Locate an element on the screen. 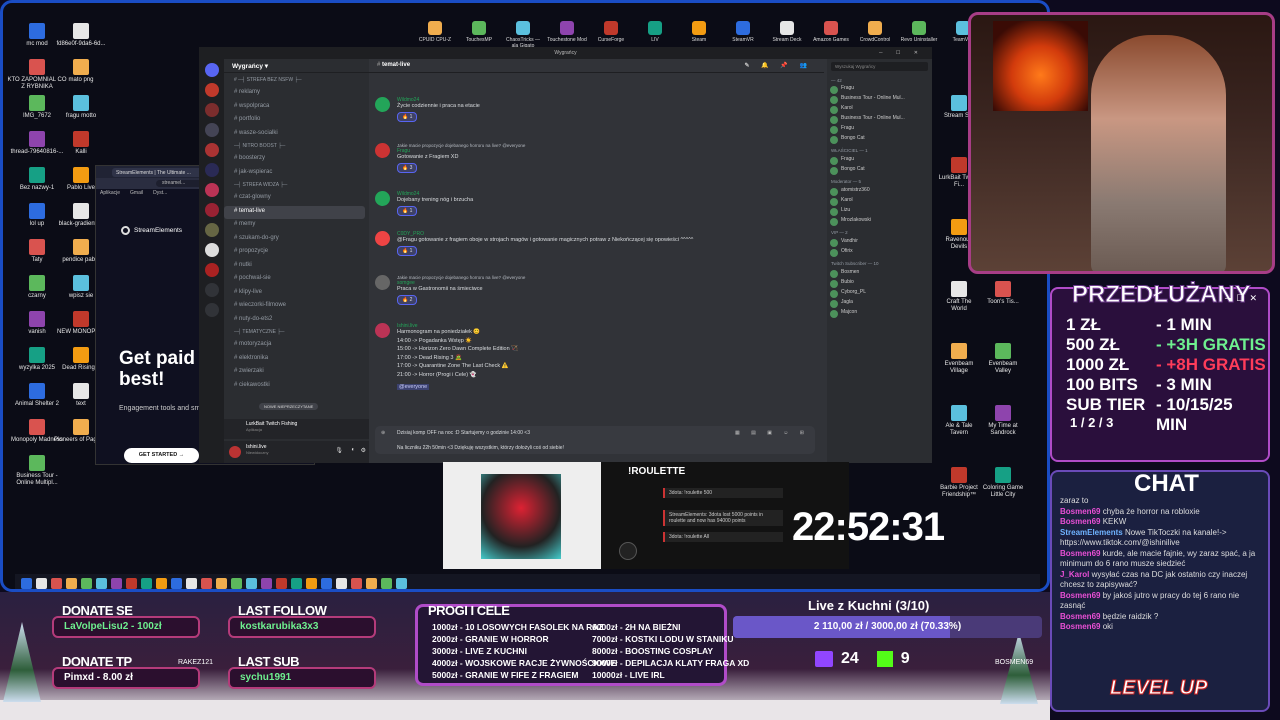  channel-item: # zwierzaki is located at coordinates (296, 373).